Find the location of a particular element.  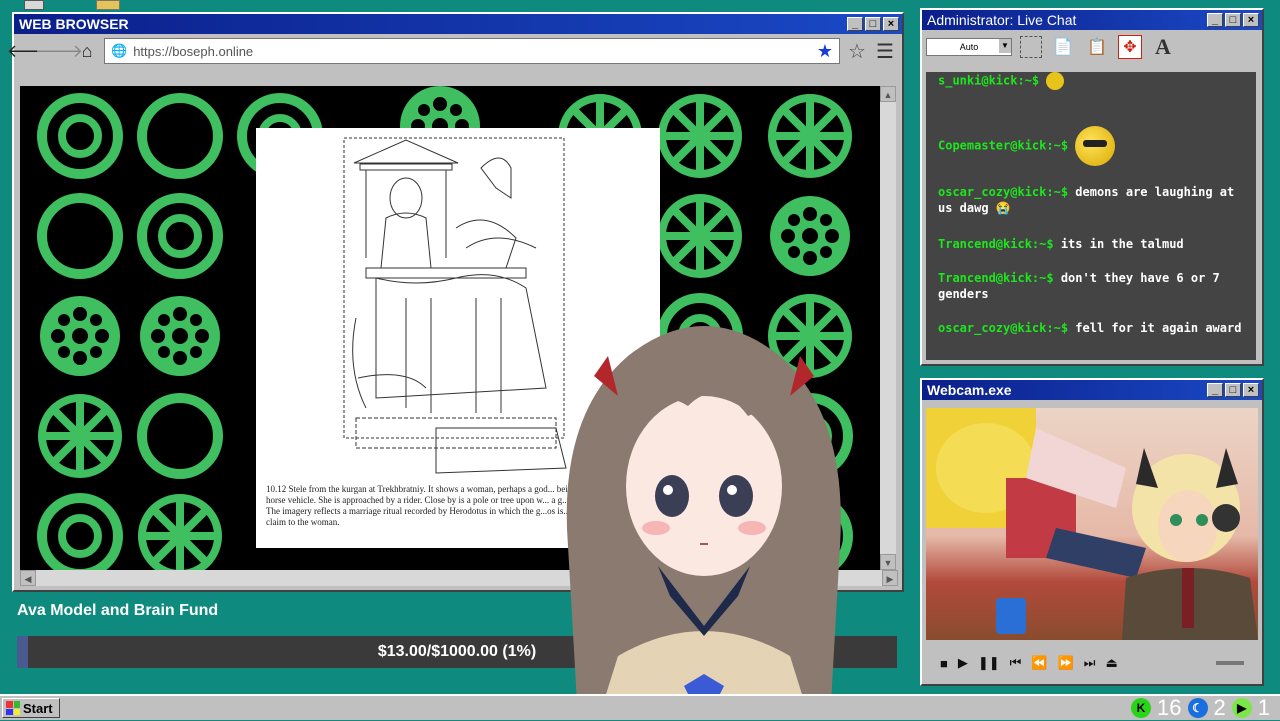

chat-message: Trancend@kick:~$ its in the talmud is located at coordinates (1091, 244).